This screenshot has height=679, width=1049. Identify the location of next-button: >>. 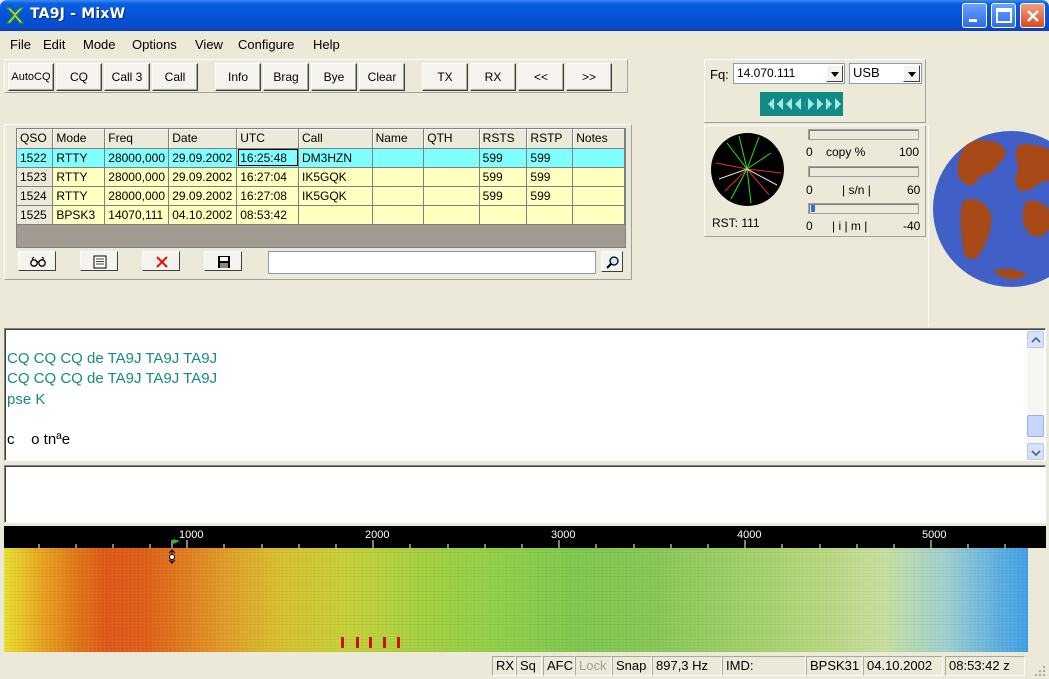
(589, 77).